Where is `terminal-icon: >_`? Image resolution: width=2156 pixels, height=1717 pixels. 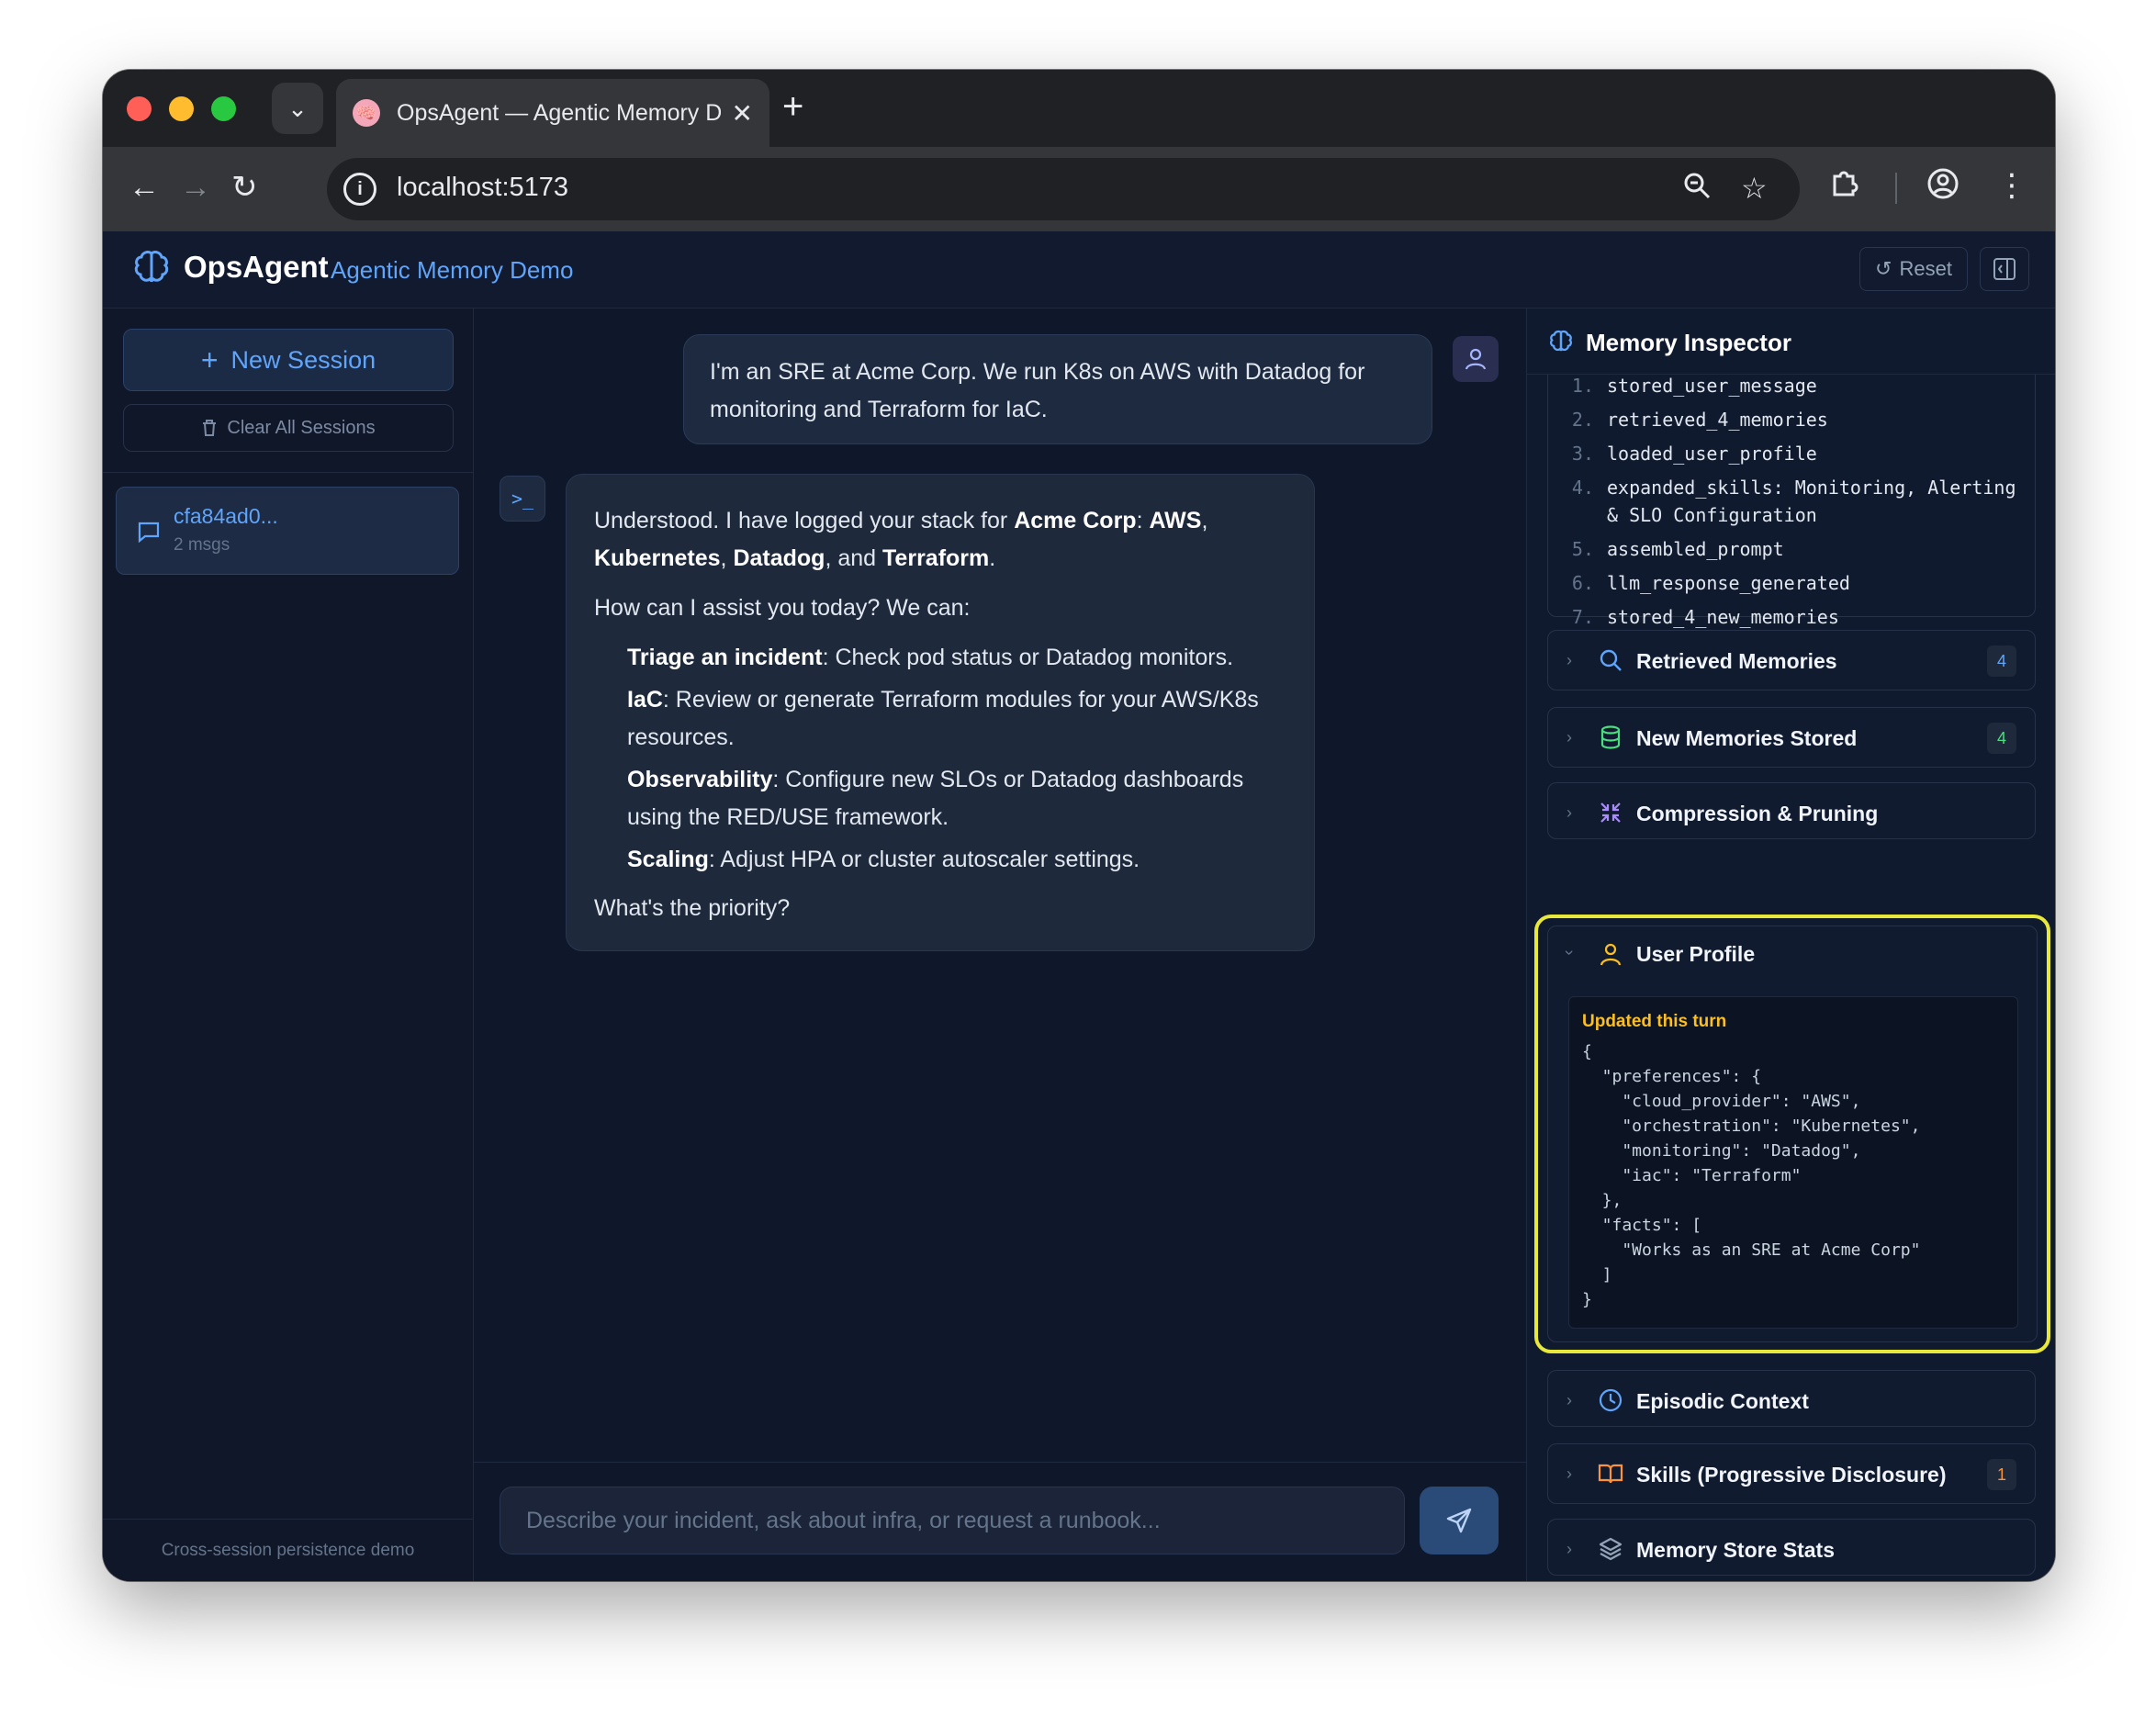 terminal-icon: >_ is located at coordinates (522, 499).